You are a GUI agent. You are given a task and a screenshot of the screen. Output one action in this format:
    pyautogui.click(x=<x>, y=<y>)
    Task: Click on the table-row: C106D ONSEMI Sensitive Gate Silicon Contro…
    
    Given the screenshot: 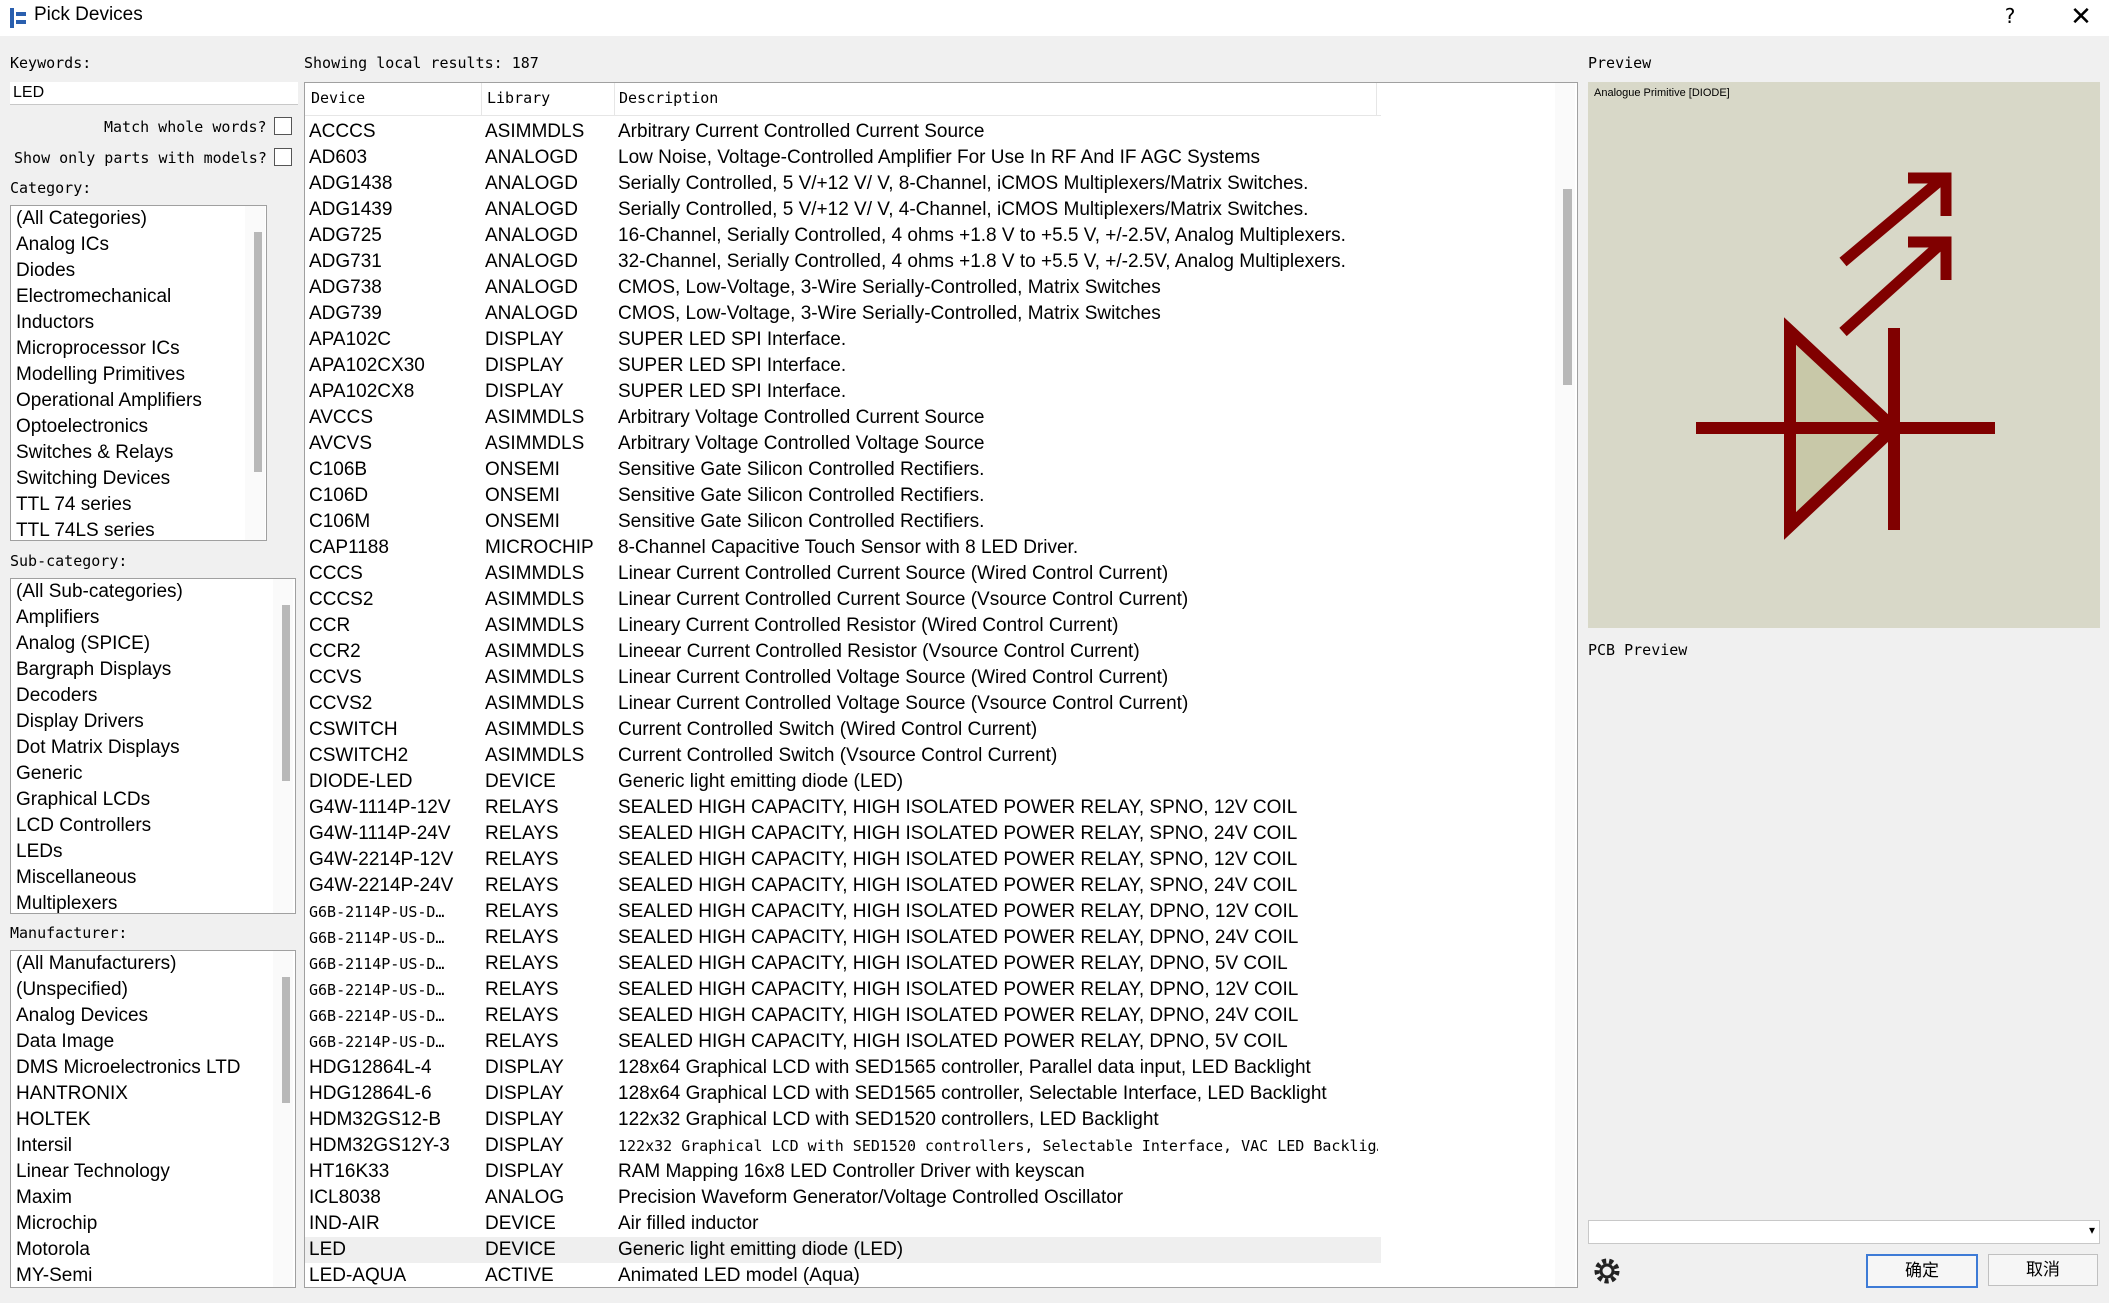 What is the action you would take?
    pyautogui.click(x=843, y=496)
    